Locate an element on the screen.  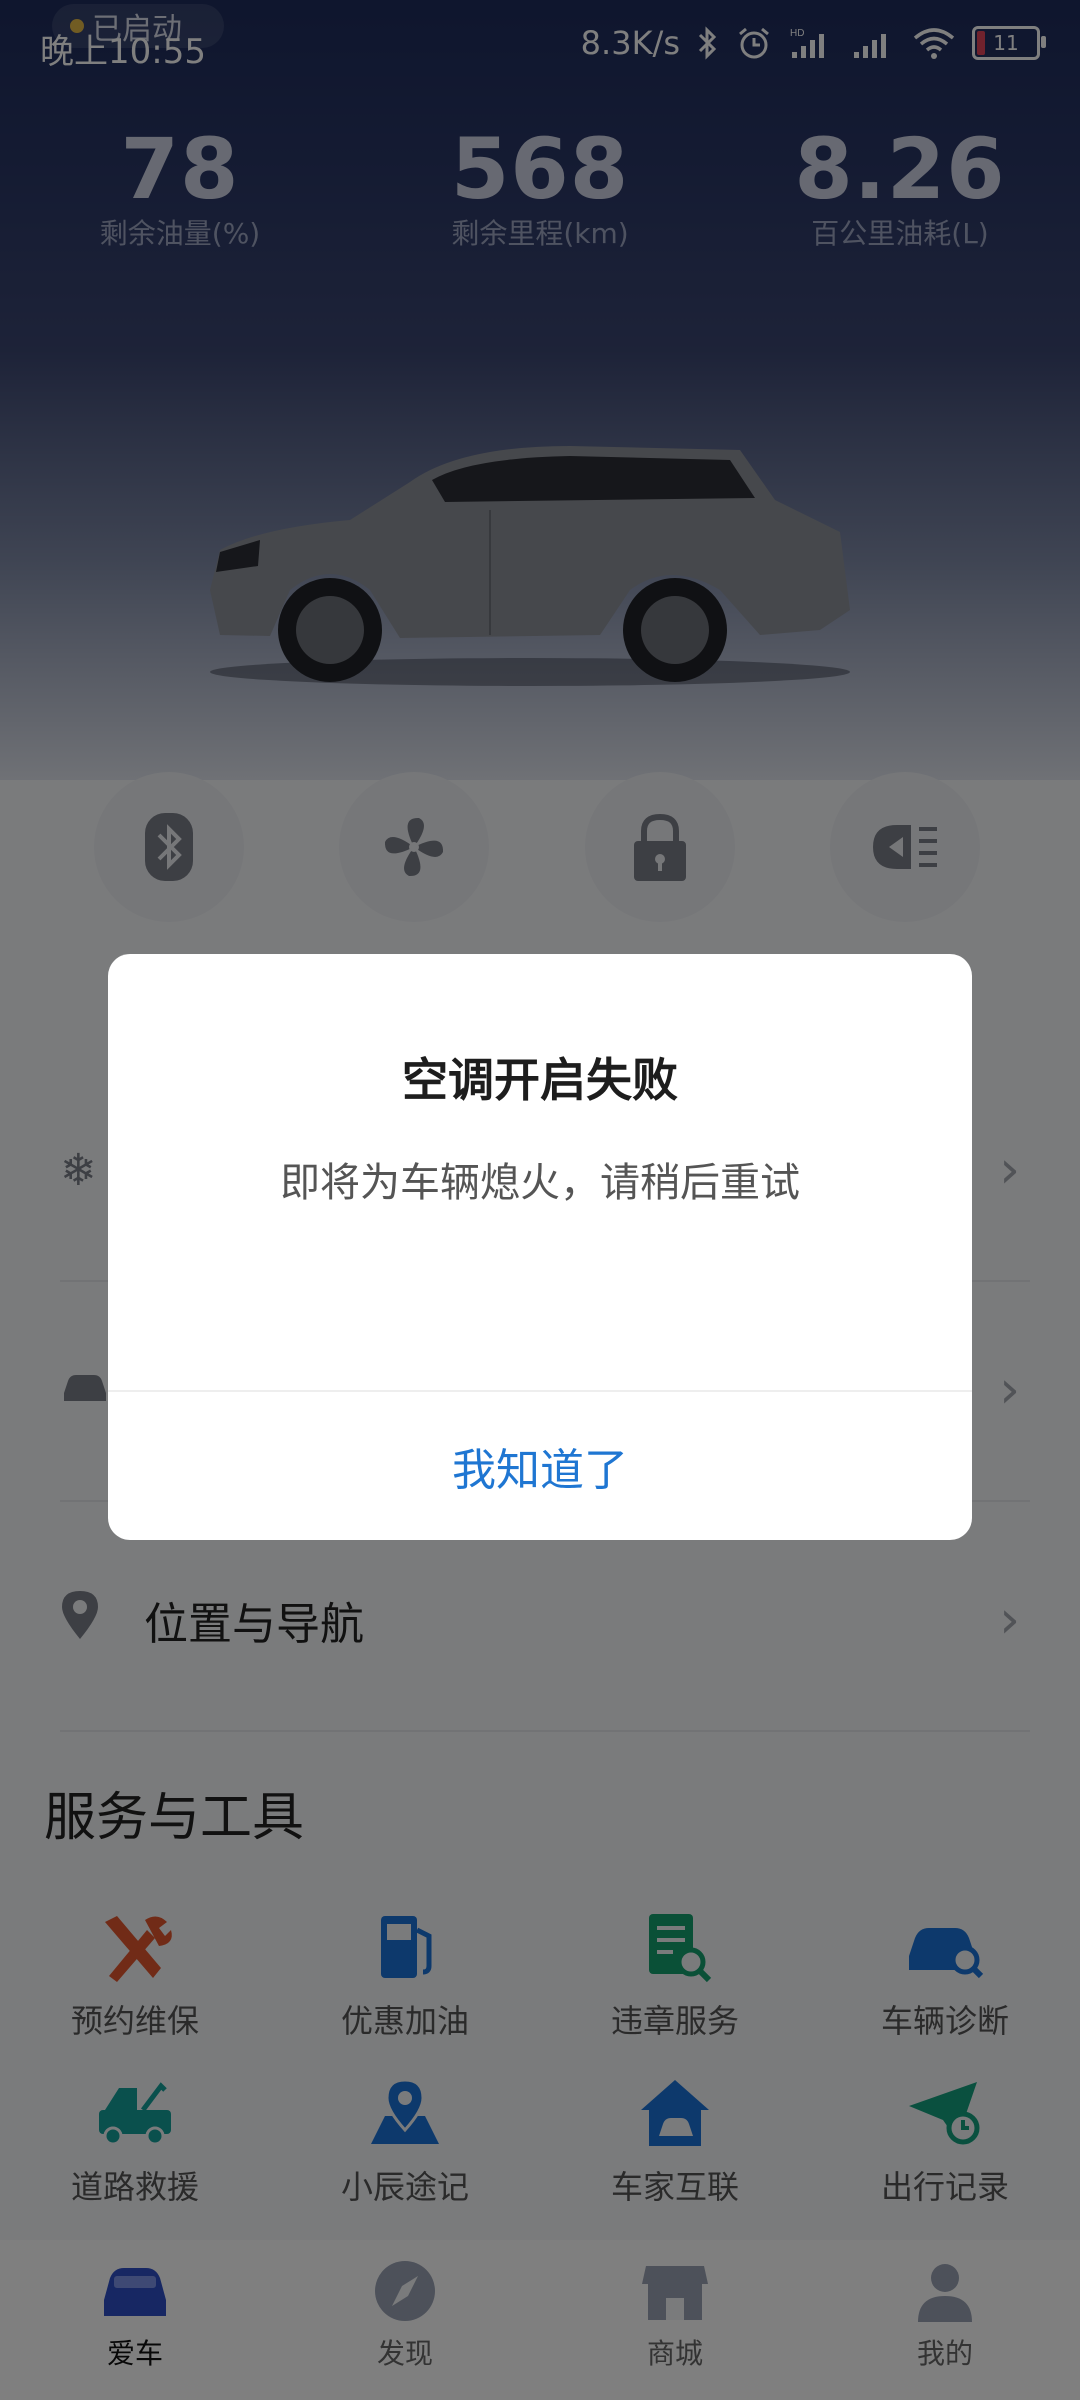
dialog-confirm-button: 我知道了 is located at coordinates (540, 1466).